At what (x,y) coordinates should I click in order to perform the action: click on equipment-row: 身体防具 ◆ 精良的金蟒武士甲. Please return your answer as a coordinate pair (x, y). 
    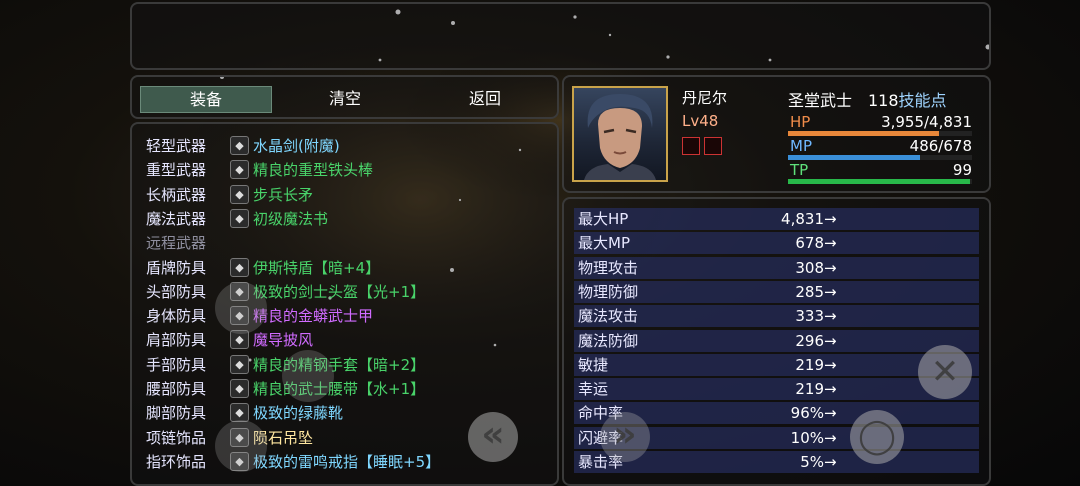
    Looking at the image, I should click on (351, 316).